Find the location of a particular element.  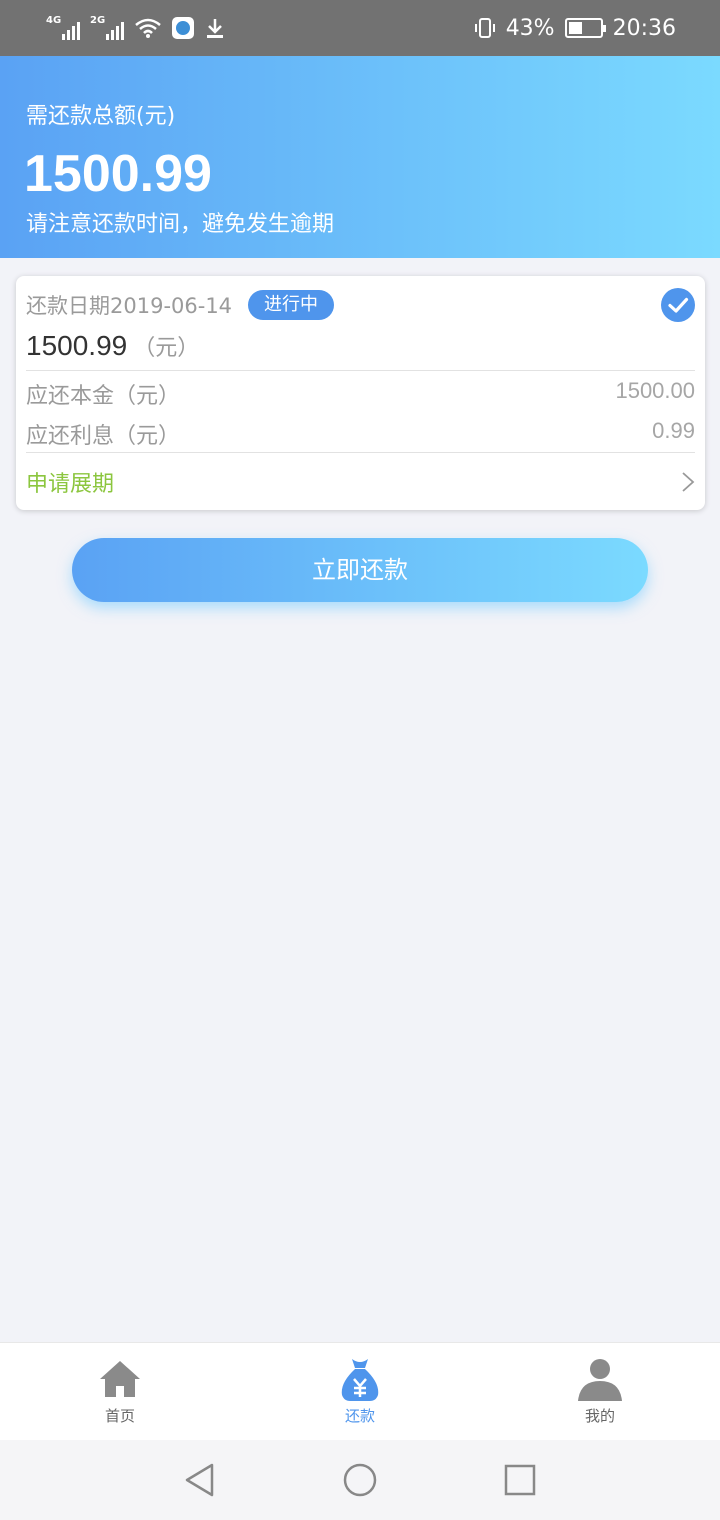

network-type-1: 4G is located at coordinates (54, 20).